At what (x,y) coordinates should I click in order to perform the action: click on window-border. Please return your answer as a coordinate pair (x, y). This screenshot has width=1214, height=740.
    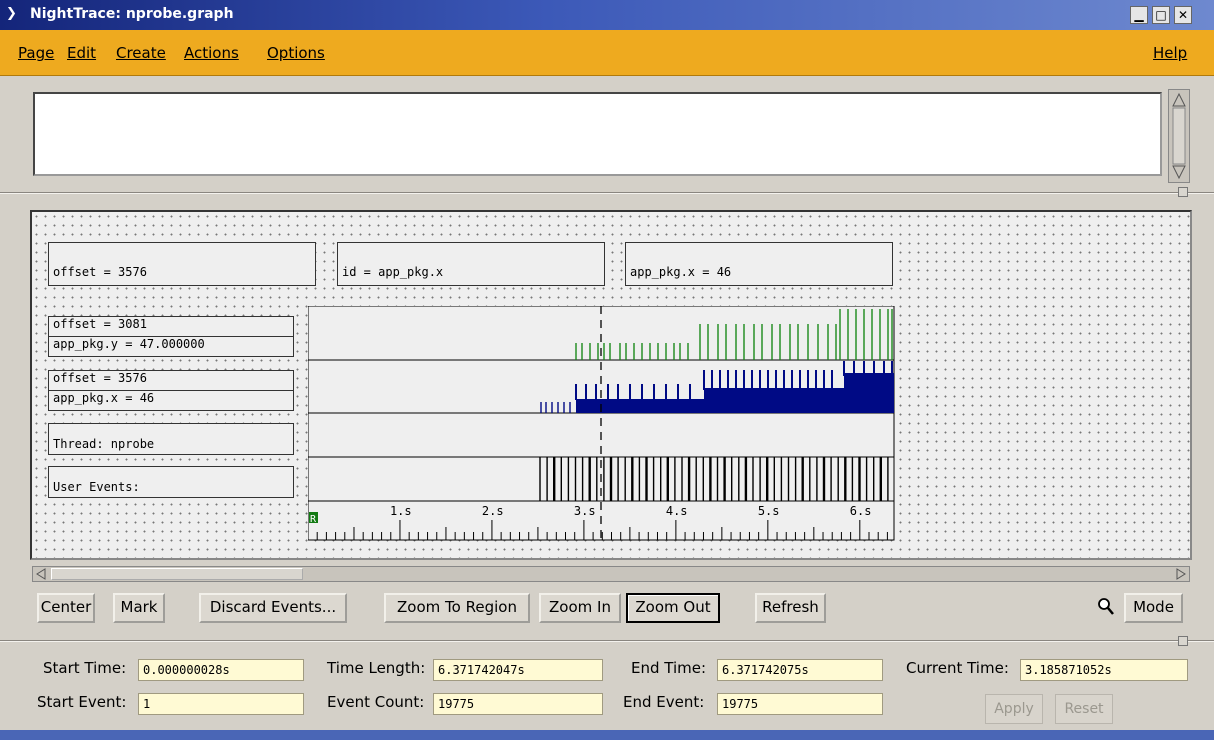
    Looking at the image, I should click on (607, 735).